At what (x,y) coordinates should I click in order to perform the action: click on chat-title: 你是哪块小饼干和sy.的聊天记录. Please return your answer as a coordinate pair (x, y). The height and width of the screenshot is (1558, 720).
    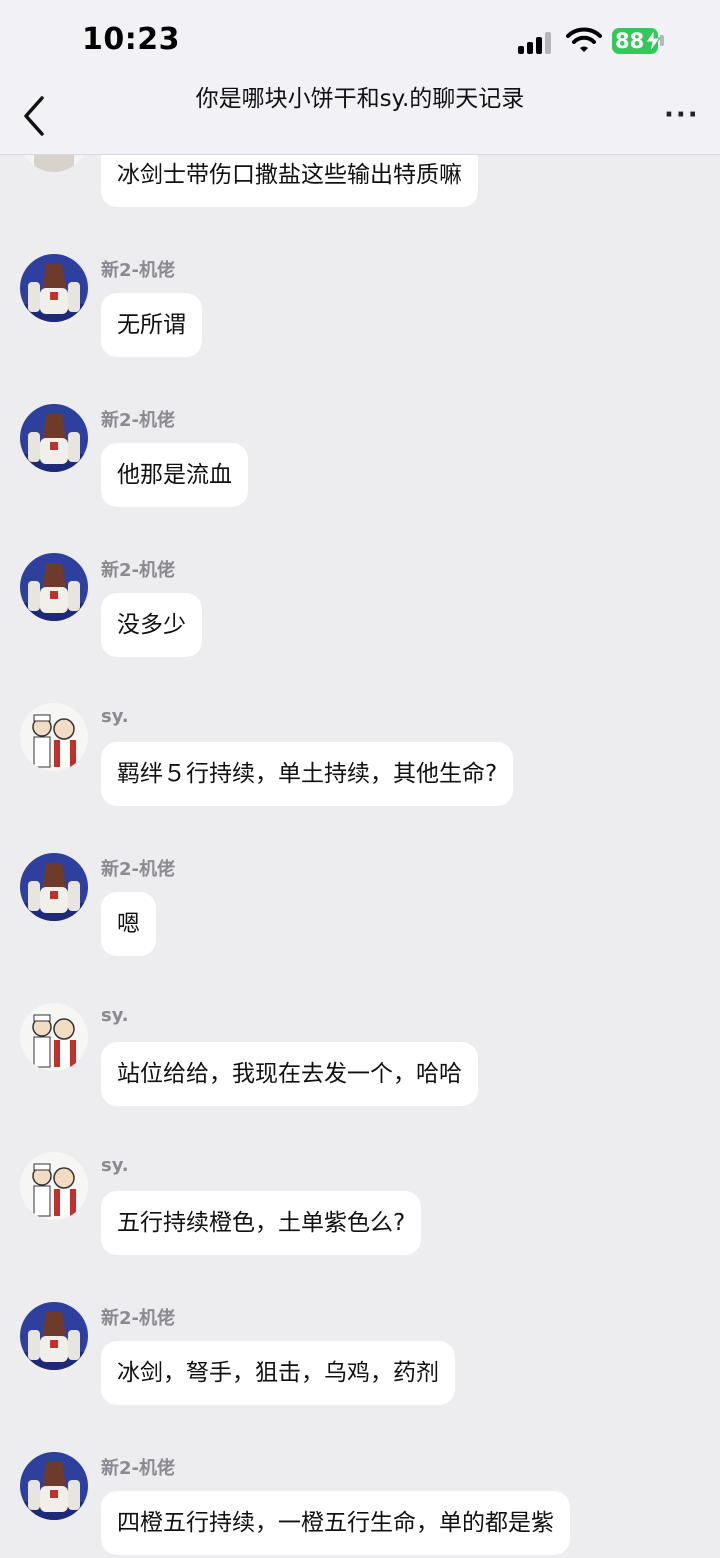
    Looking at the image, I should click on (360, 99).